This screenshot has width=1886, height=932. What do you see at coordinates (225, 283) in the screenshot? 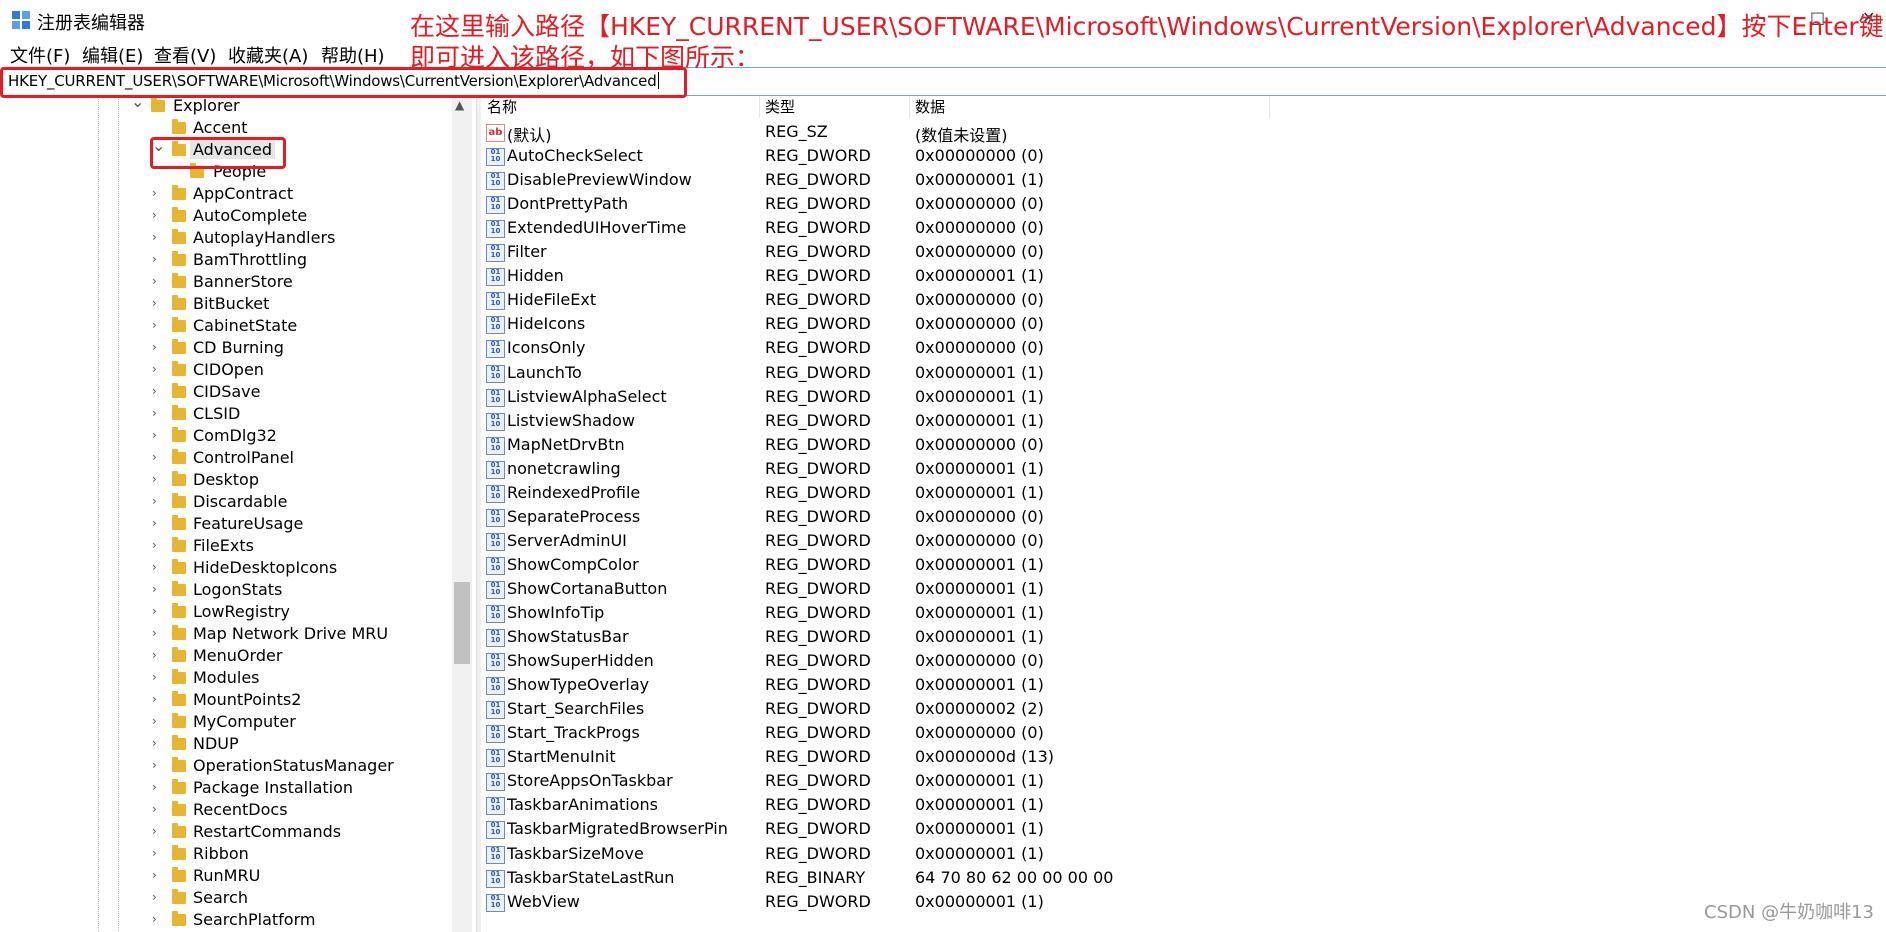
I see `tree-item: › BannerStore` at bounding box center [225, 283].